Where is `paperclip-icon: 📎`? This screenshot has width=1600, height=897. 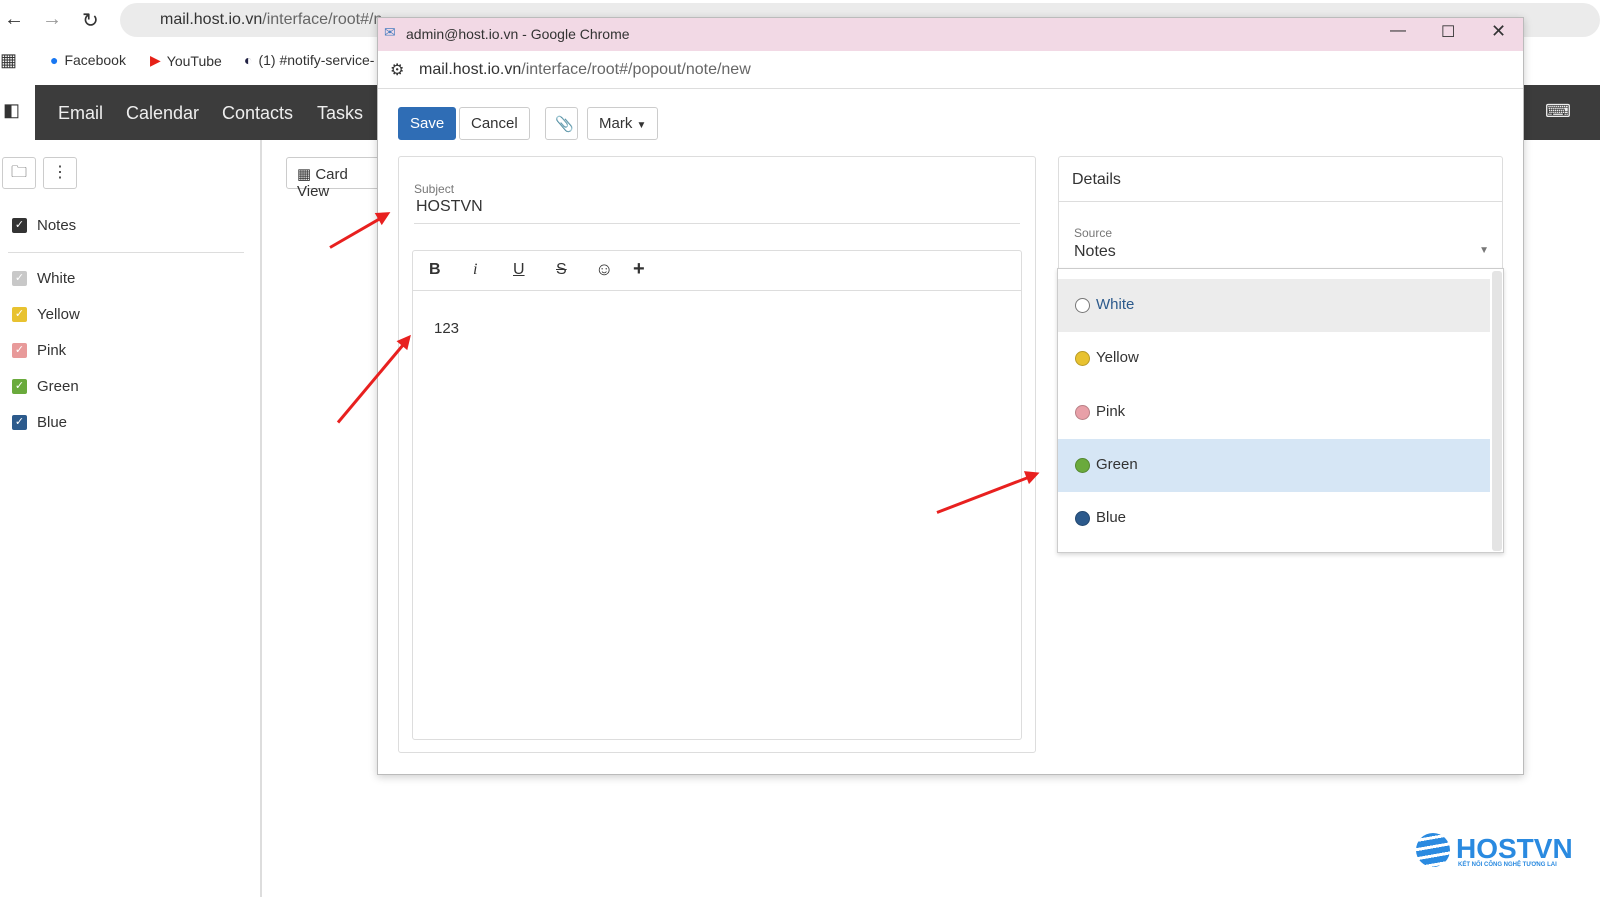 paperclip-icon: 📎 is located at coordinates (564, 124).